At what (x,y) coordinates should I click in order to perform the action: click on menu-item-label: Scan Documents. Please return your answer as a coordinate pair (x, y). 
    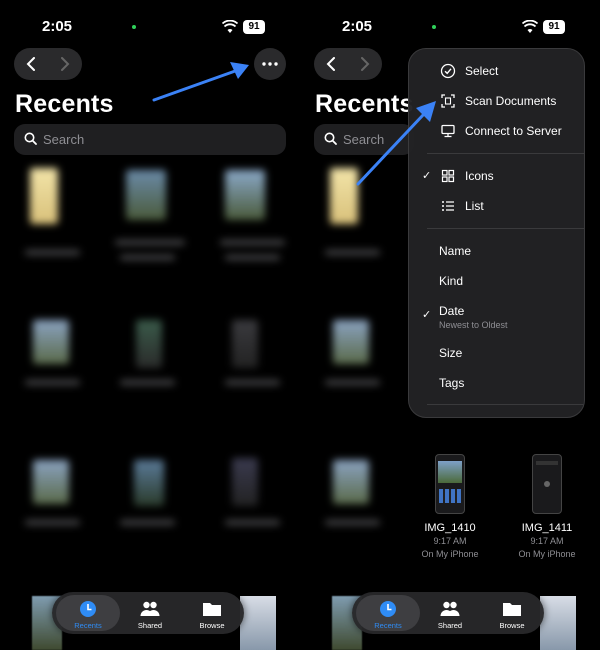
    Looking at the image, I should click on (511, 101).